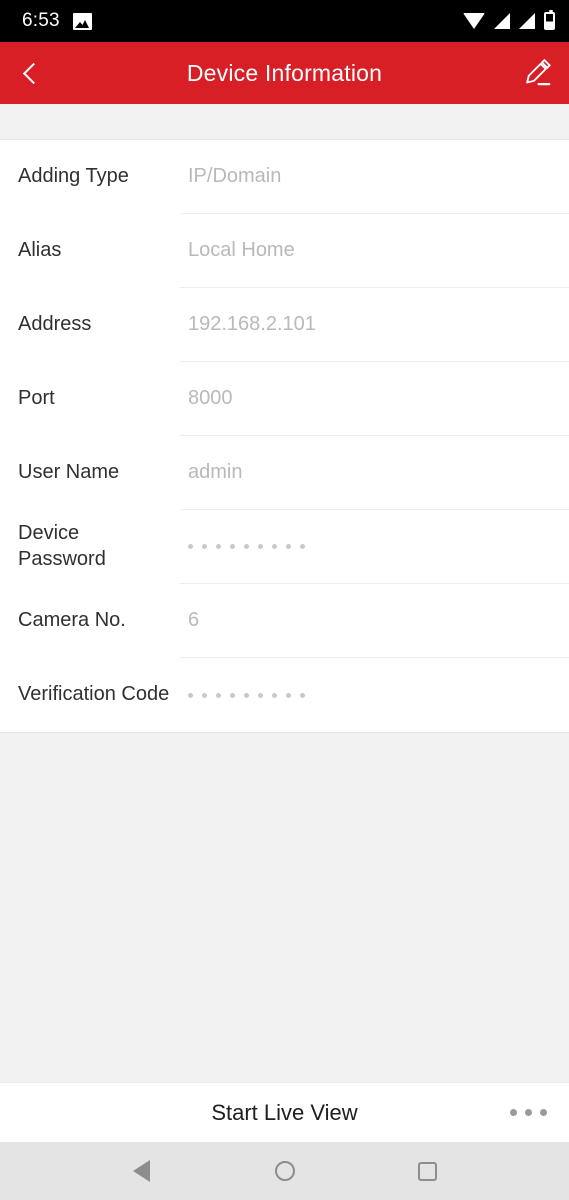 This screenshot has width=569, height=1200. Describe the element at coordinates (374, 251) in the screenshot. I see `field-value: Local Home` at that location.